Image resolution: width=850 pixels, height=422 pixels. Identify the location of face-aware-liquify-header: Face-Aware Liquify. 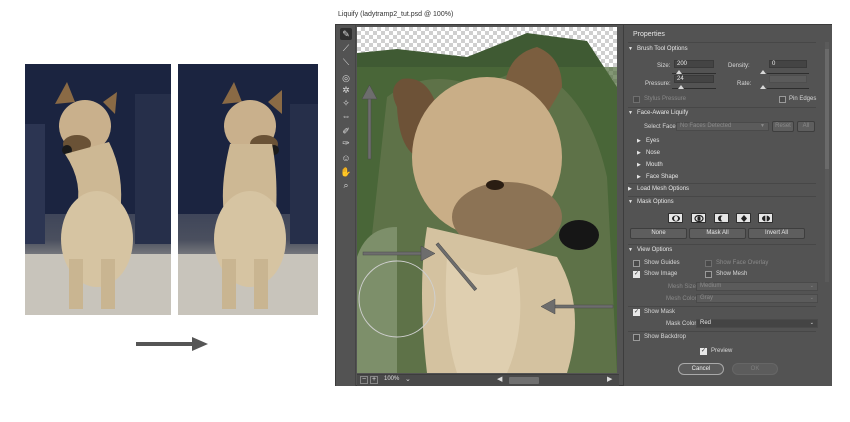
(723, 113).